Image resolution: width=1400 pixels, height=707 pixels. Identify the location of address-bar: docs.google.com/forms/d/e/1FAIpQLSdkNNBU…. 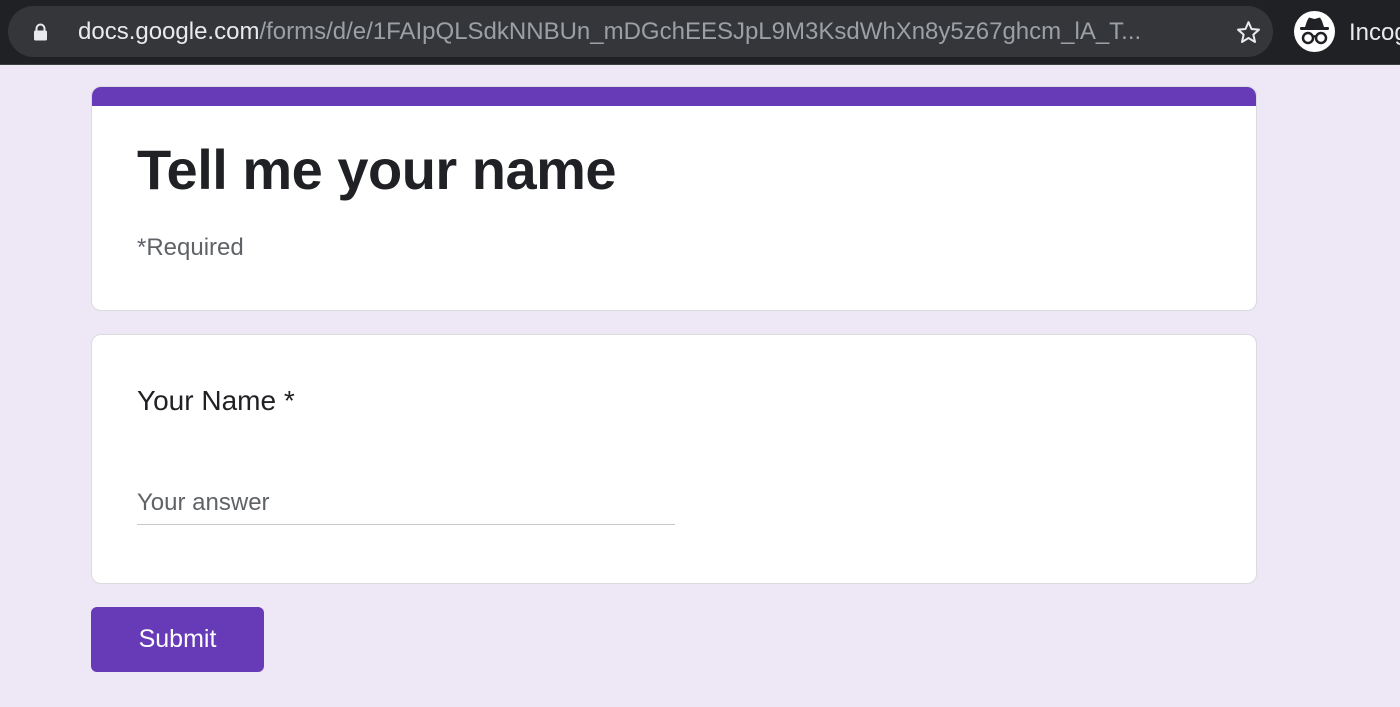
(640, 31).